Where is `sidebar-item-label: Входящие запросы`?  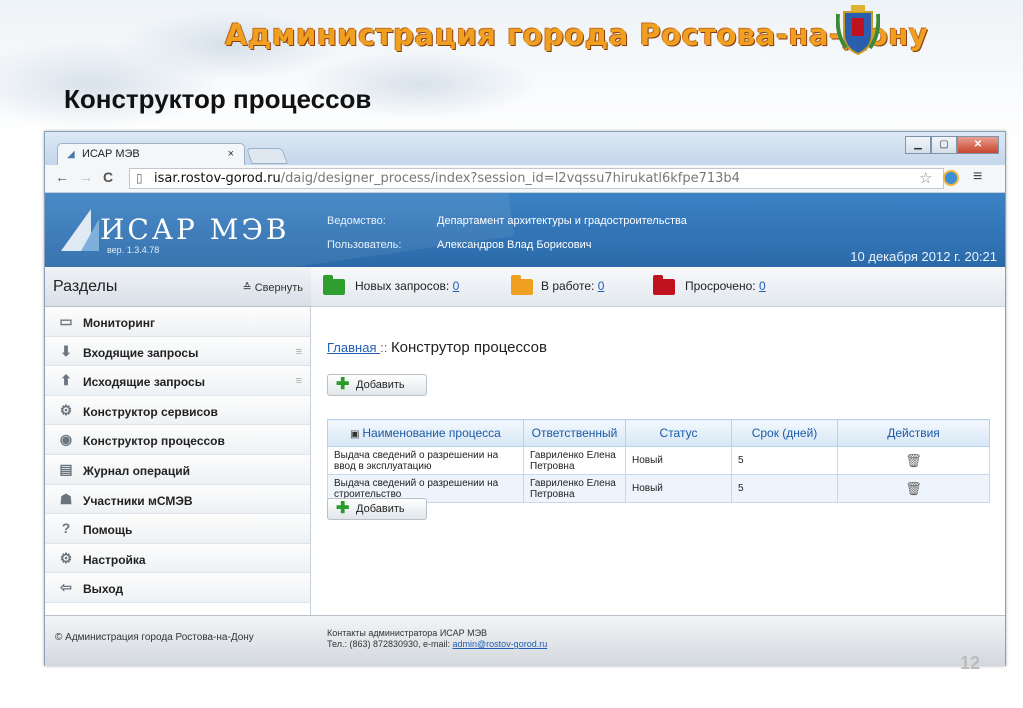
sidebar-item-label: Входящие запросы is located at coordinates (141, 352).